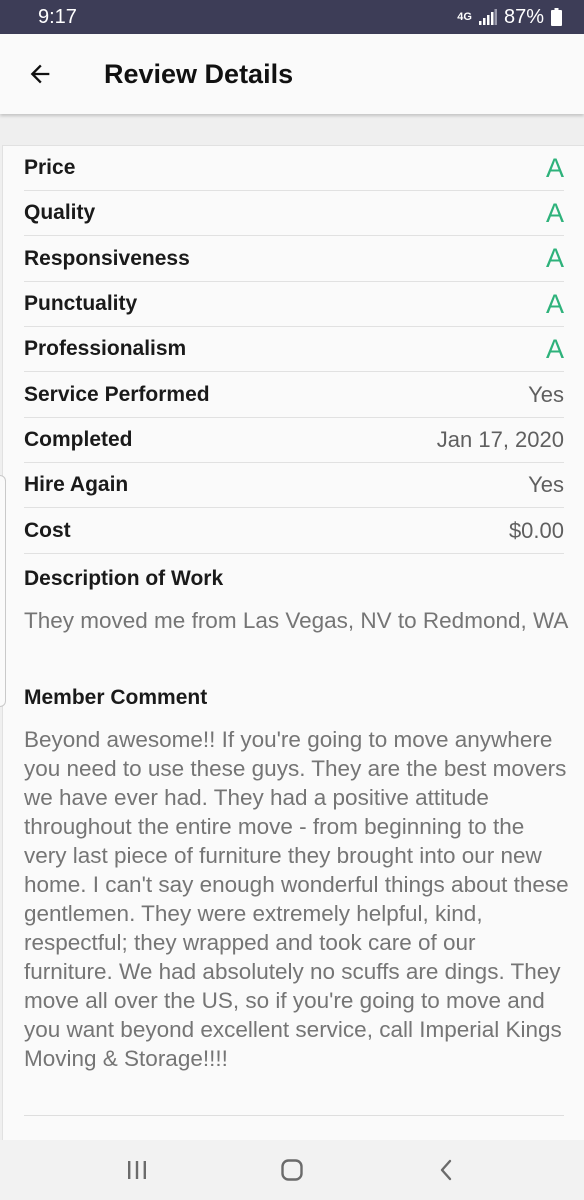  Describe the element at coordinates (199, 73) in the screenshot. I see `page-title: Review Details` at that location.